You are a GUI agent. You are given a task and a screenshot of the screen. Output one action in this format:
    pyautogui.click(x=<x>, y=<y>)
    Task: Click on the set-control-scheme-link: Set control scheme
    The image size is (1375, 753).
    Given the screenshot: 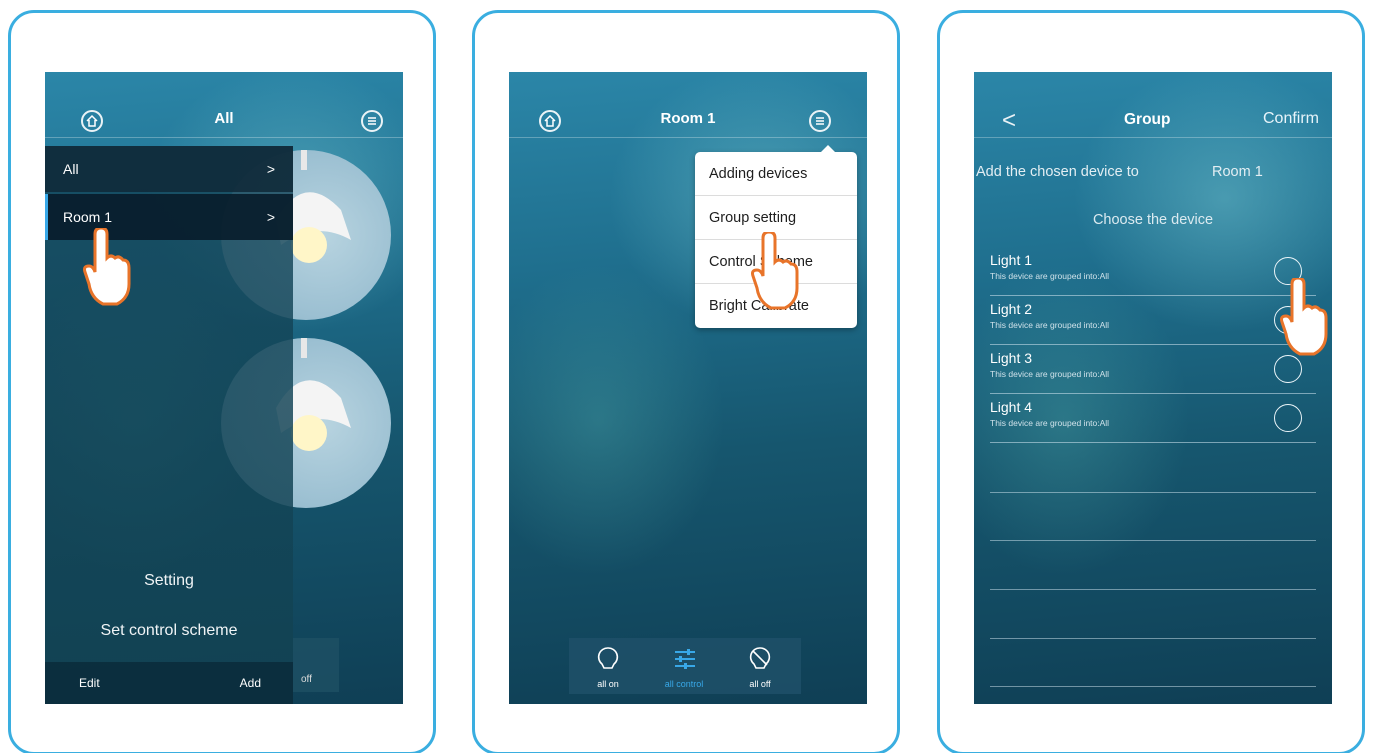 What is the action you would take?
    pyautogui.click(x=169, y=631)
    